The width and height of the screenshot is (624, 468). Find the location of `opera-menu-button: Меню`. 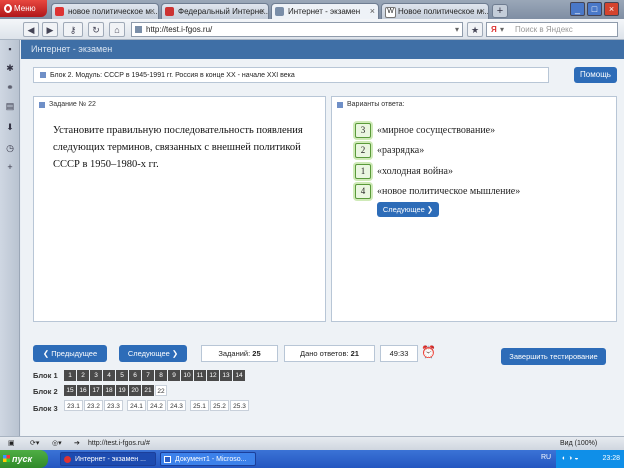

opera-menu-button: Меню is located at coordinates (23, 8).